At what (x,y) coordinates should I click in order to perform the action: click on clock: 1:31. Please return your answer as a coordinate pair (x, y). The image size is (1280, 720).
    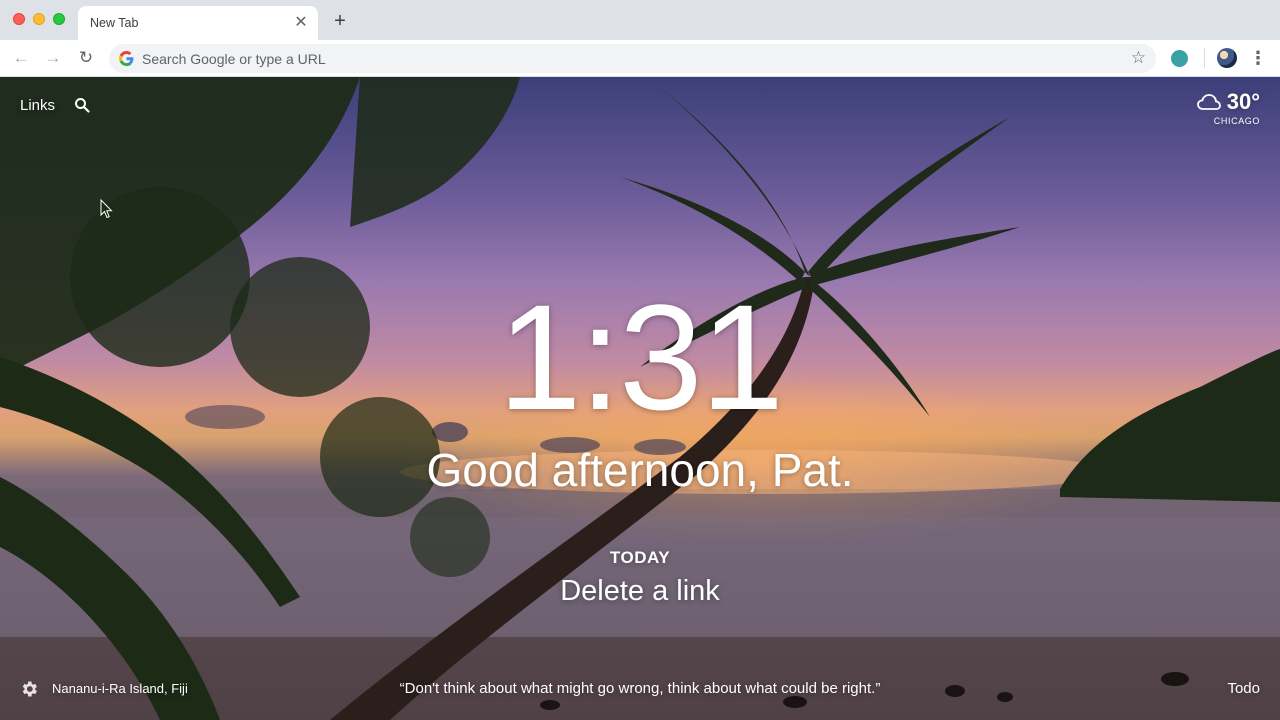
    Looking at the image, I should click on (641, 357).